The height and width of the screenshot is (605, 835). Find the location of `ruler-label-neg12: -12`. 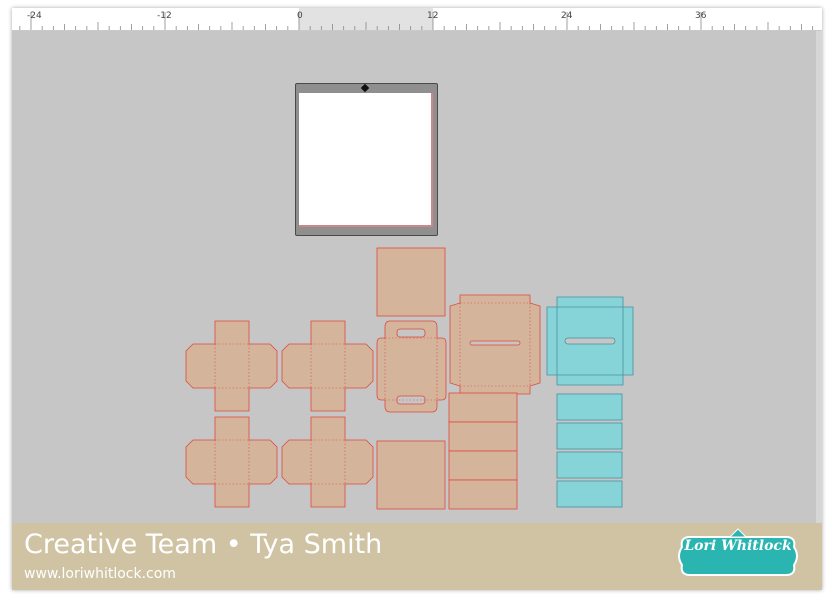

ruler-label-neg12: -12 is located at coordinates (164, 16).